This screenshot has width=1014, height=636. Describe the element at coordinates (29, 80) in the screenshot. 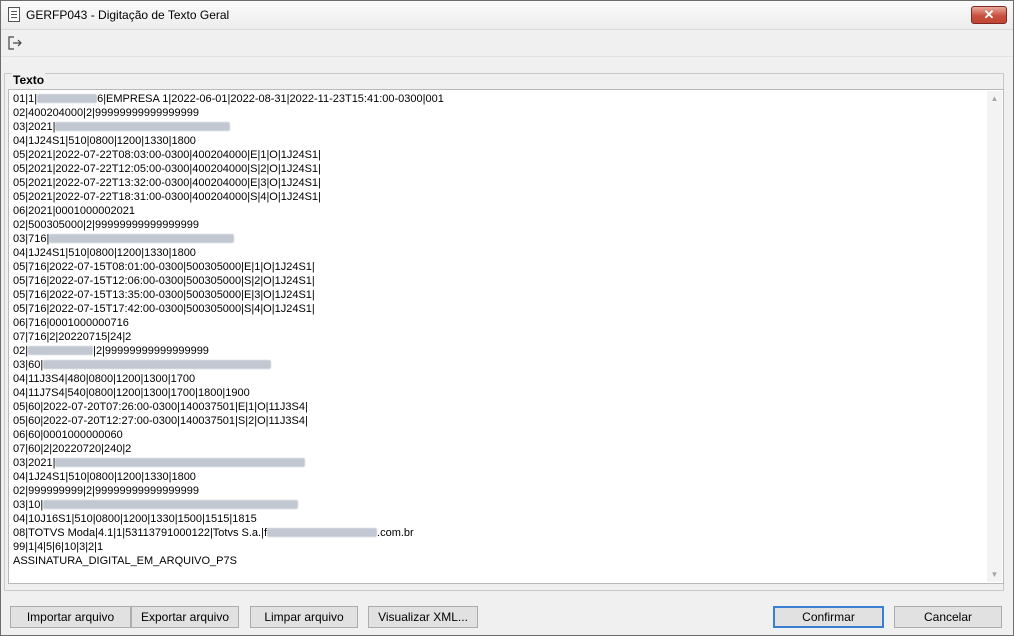

I see `group-label: Texto` at that location.